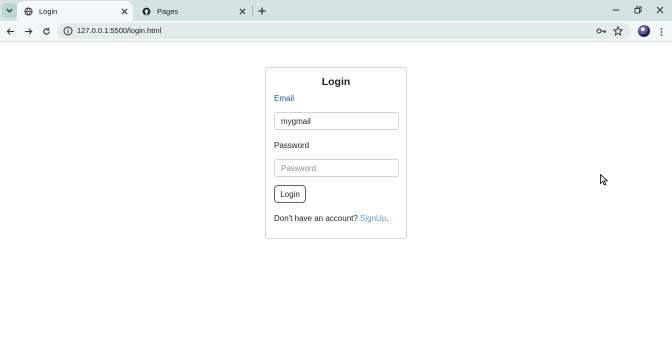  What do you see at coordinates (75, 11) in the screenshot?
I see `tab-login: Login` at bounding box center [75, 11].